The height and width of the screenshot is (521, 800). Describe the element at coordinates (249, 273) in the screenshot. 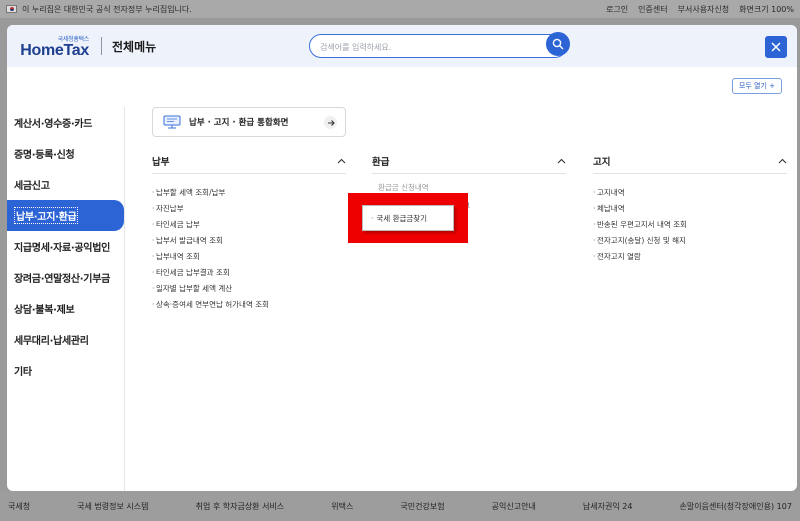

I see `menu-item: 타인세금 납부결과 조회` at that location.